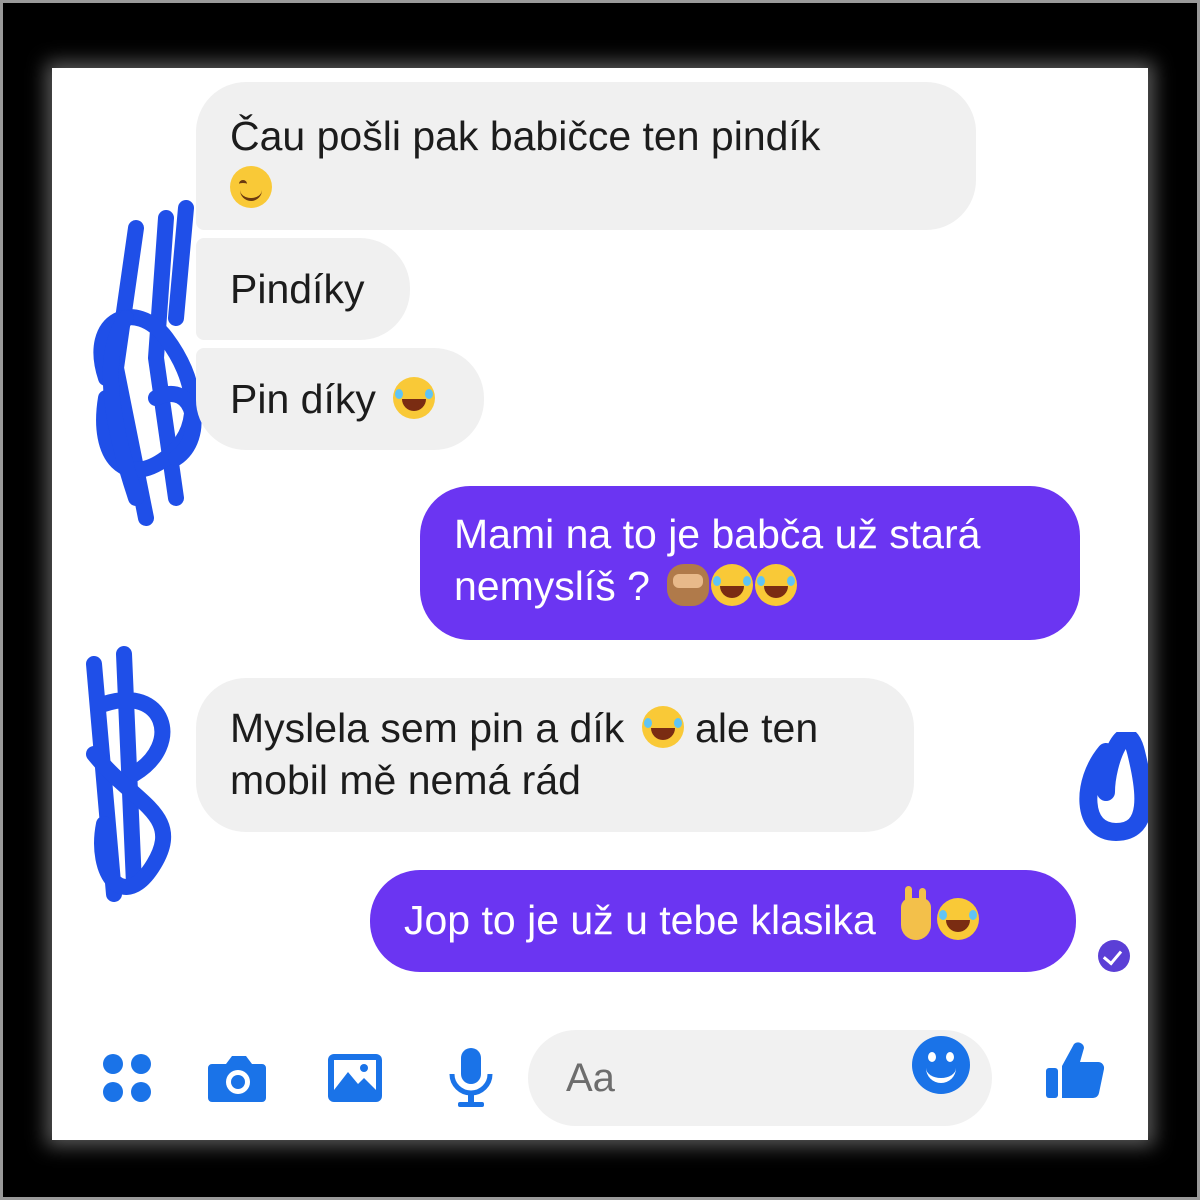 Image resolution: width=1200 pixels, height=1200 pixels. Describe the element at coordinates (355, 1077) in the screenshot. I see `gallery-icon` at that location.